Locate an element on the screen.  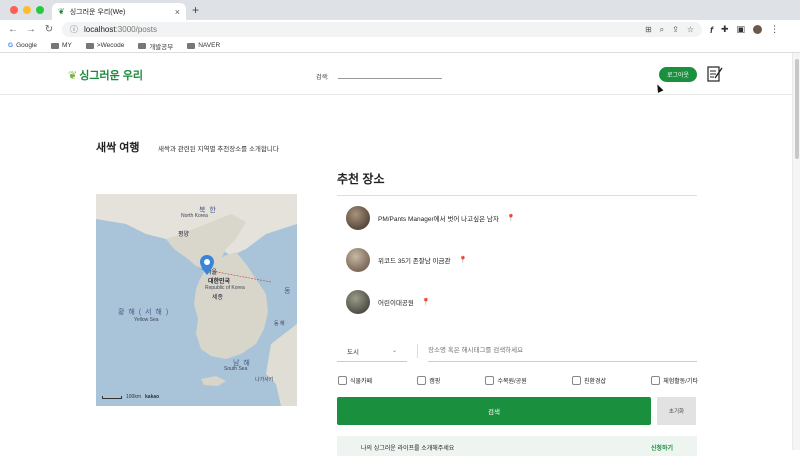
menu-kebab-icon: ⋮ is located at coordinates (774, 29).